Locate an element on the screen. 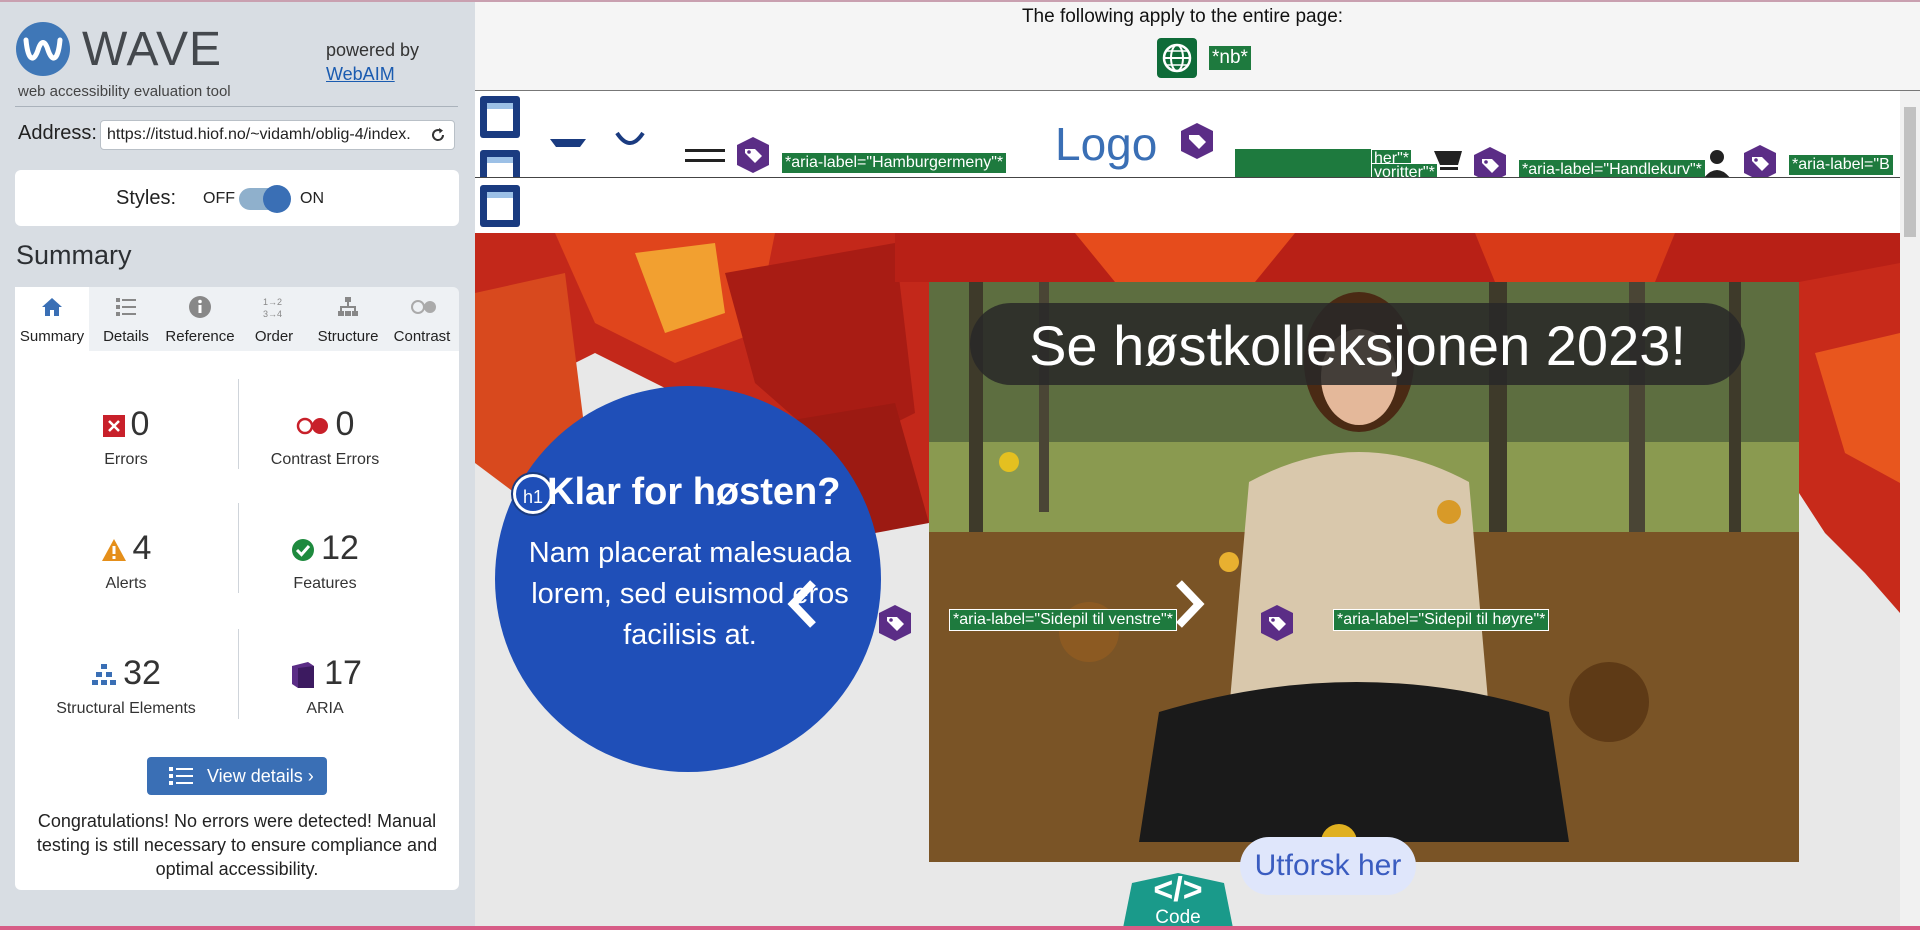  aria-label-left-arrow: *aria-label="Sidepil til venstre"* is located at coordinates (1063, 620).